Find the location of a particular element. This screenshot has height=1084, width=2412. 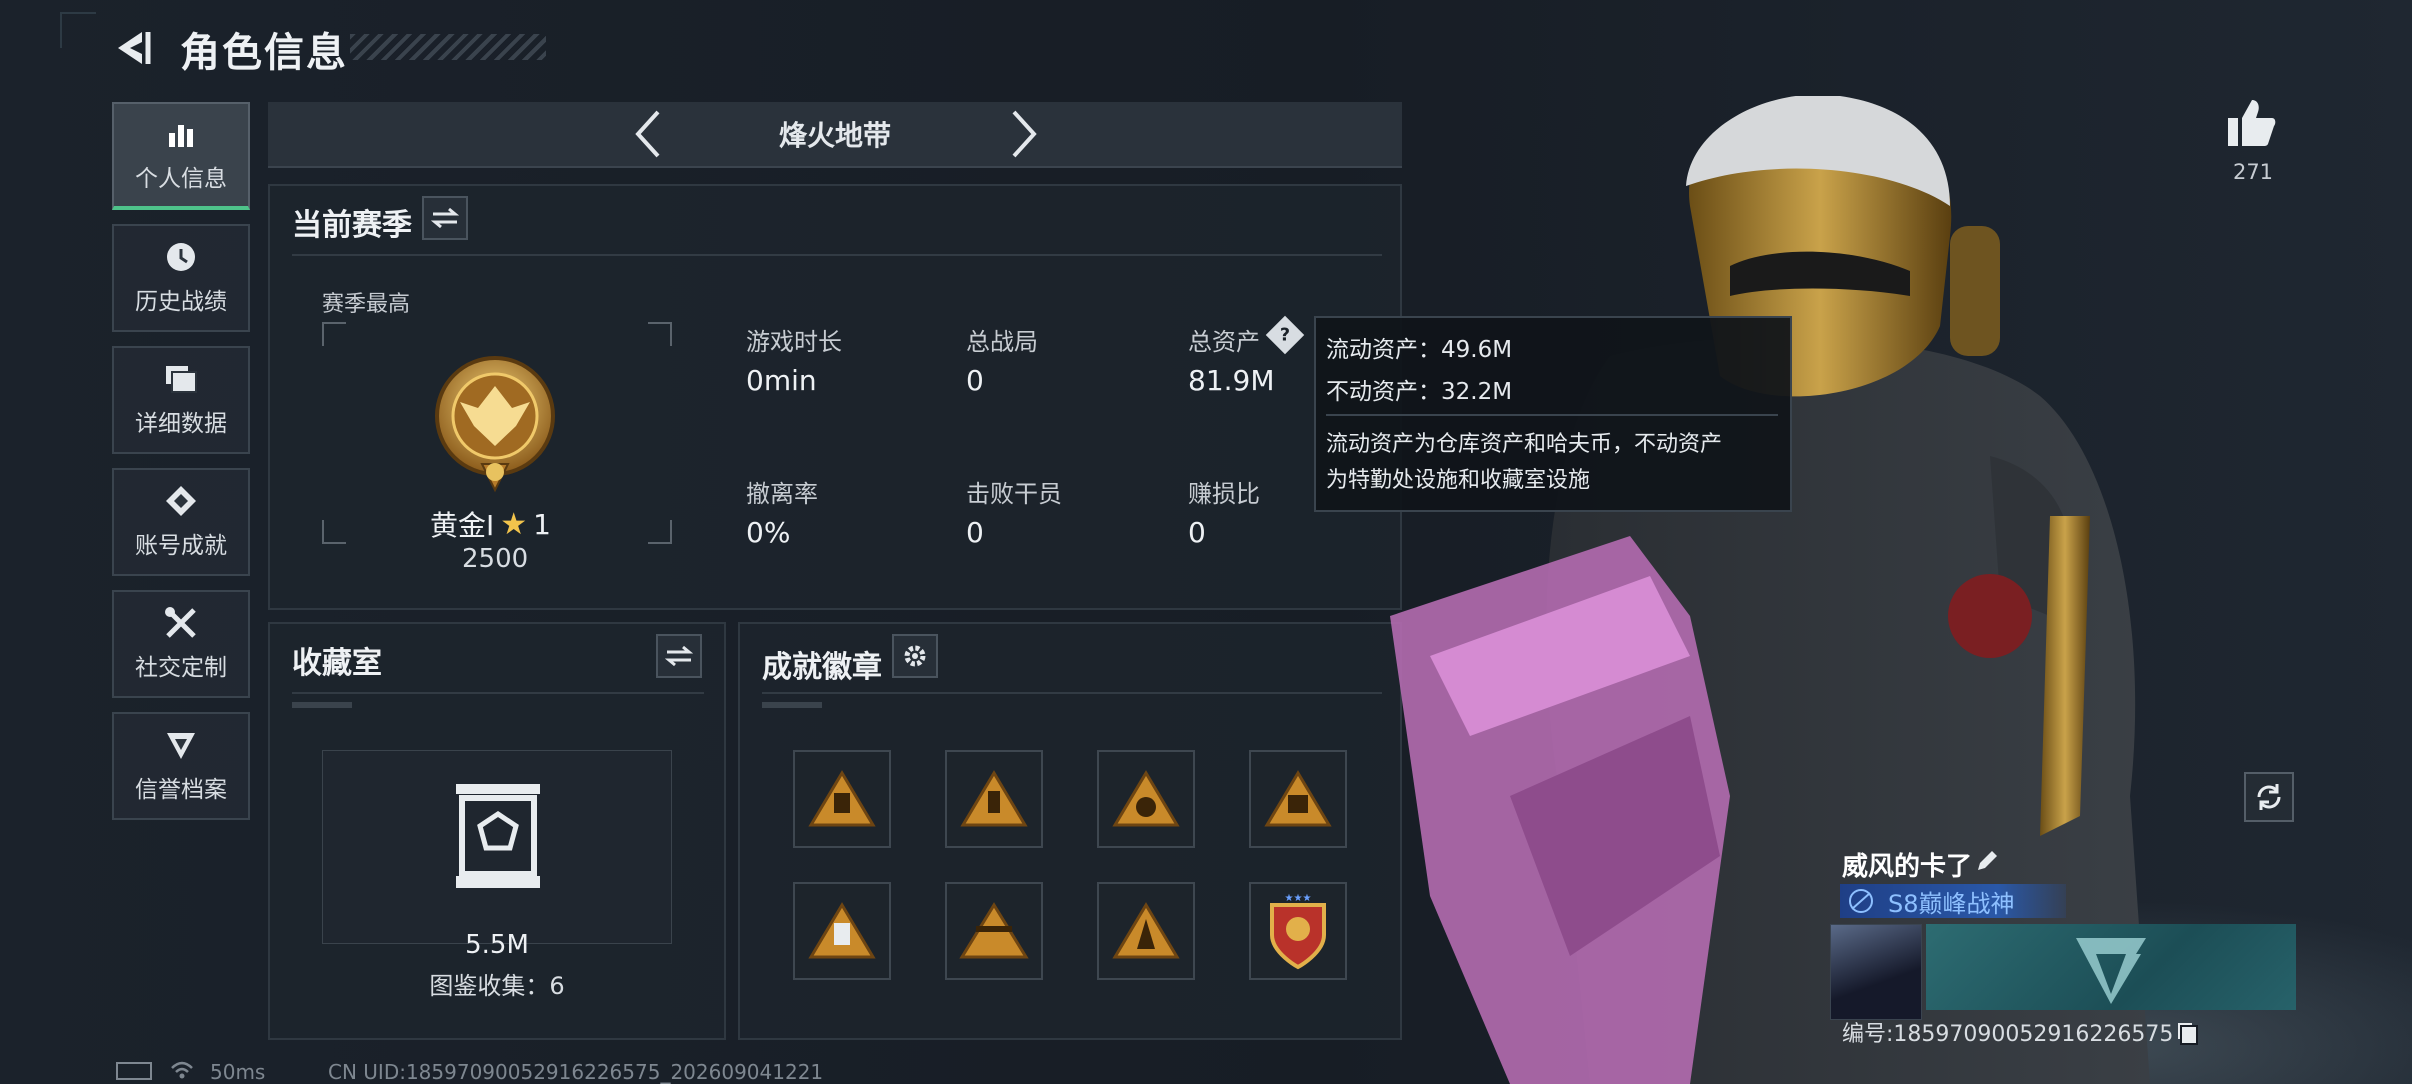

collection-value: 5.5M is located at coordinates (497, 945).